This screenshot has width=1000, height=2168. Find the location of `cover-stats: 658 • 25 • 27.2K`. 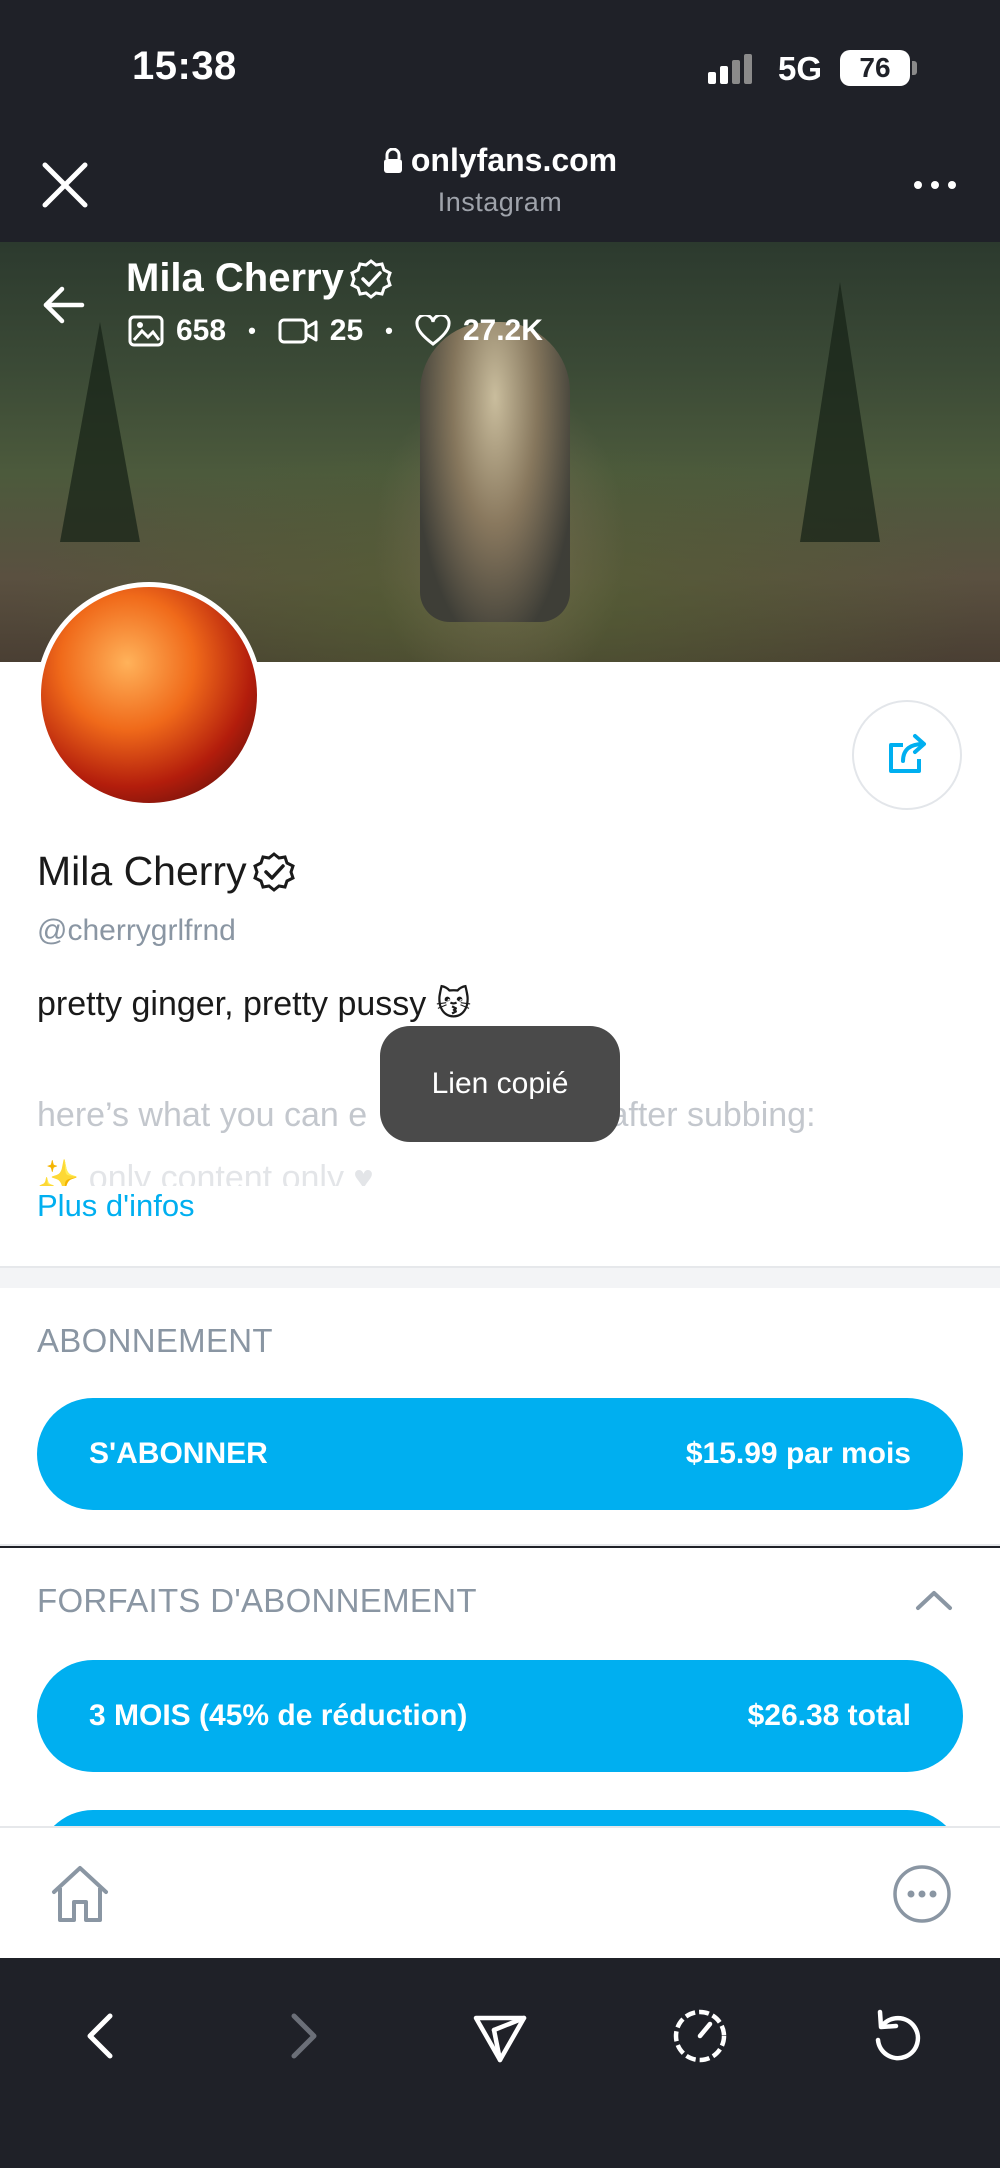

cover-stats: 658 • 25 • 27.2K is located at coordinates (335, 331).